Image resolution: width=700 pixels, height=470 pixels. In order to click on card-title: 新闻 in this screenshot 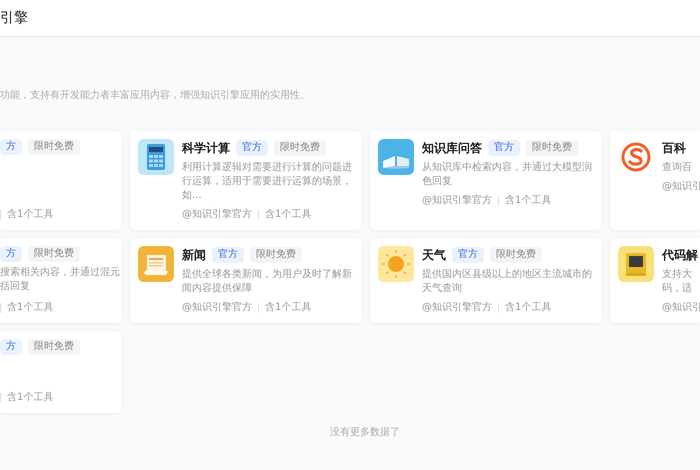, I will do `click(194, 255)`.